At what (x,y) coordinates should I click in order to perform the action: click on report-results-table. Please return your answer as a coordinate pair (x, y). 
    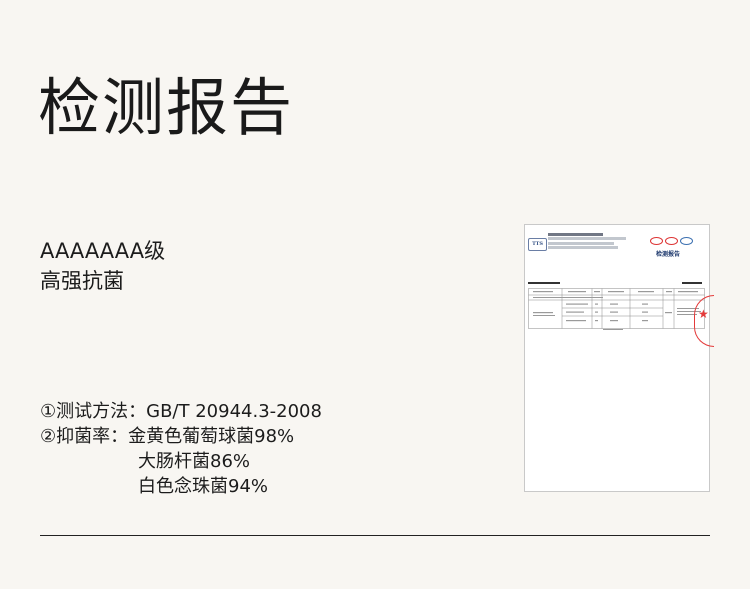
    Looking at the image, I should click on (616, 308).